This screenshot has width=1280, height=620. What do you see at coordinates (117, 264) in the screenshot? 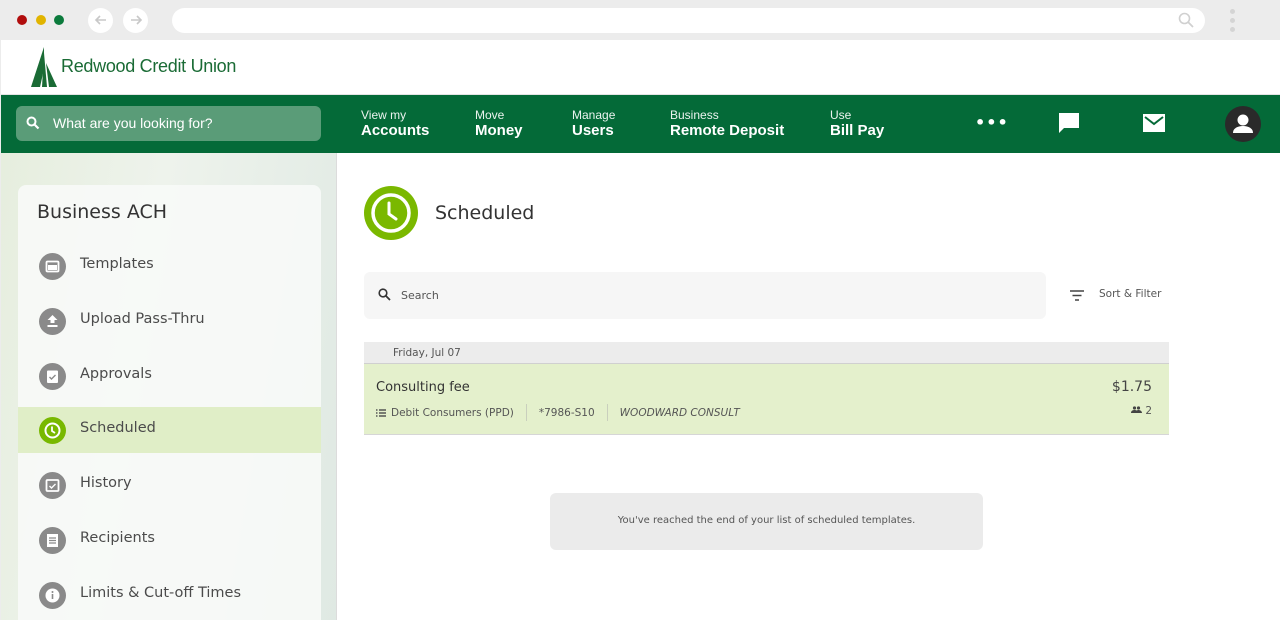
I see `sidebar-item-label: Templates` at bounding box center [117, 264].